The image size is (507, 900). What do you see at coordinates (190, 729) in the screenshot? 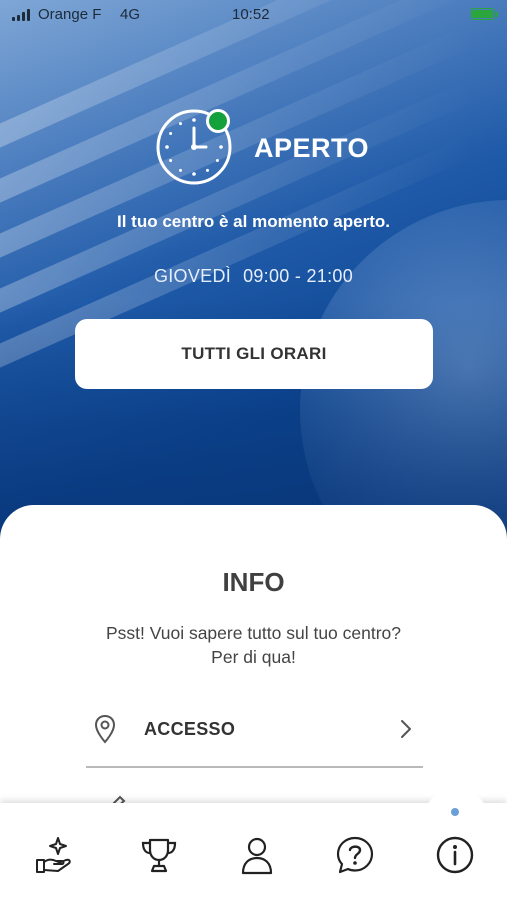
I see `info-row-label: ACCESSO` at bounding box center [190, 729].